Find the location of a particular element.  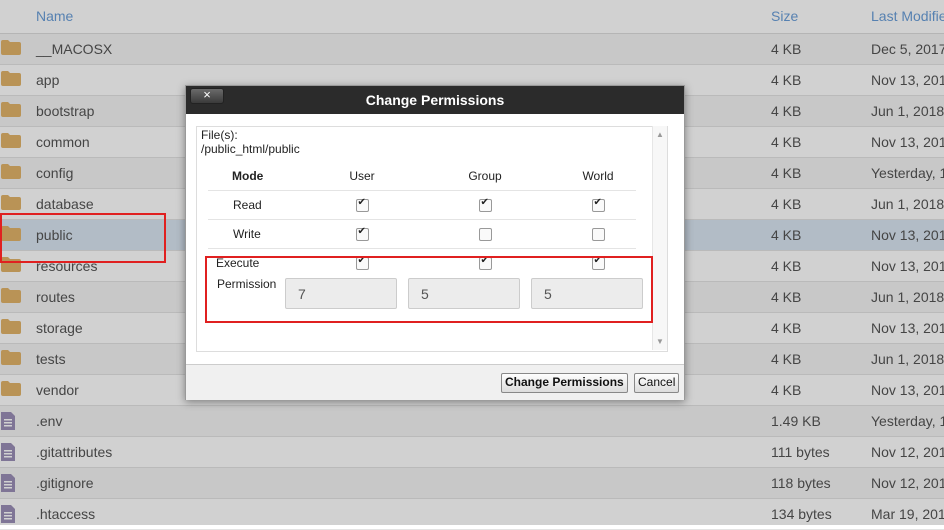

permission-label: Permission is located at coordinates (247, 284).